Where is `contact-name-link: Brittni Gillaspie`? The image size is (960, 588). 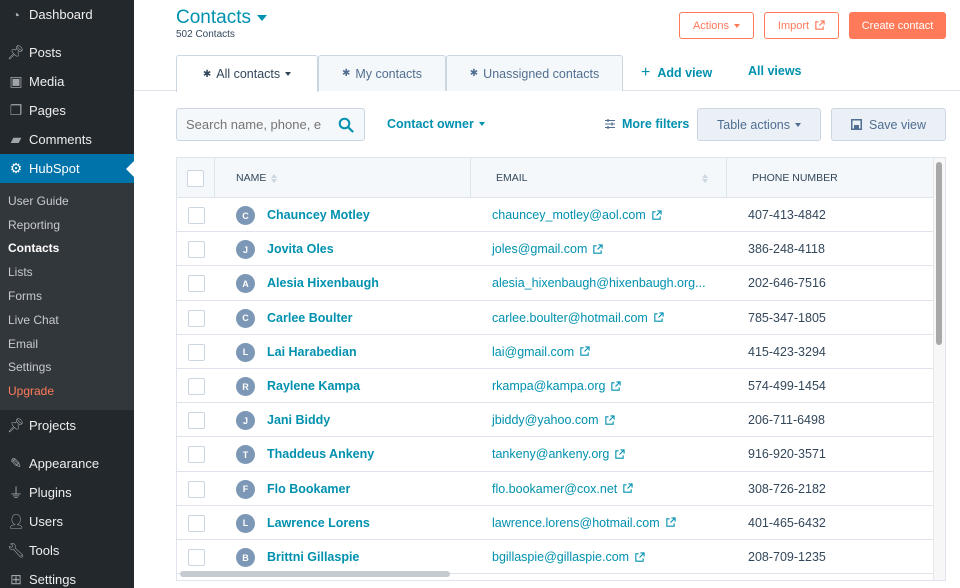
contact-name-link: Brittni Gillaspie is located at coordinates (313, 557).